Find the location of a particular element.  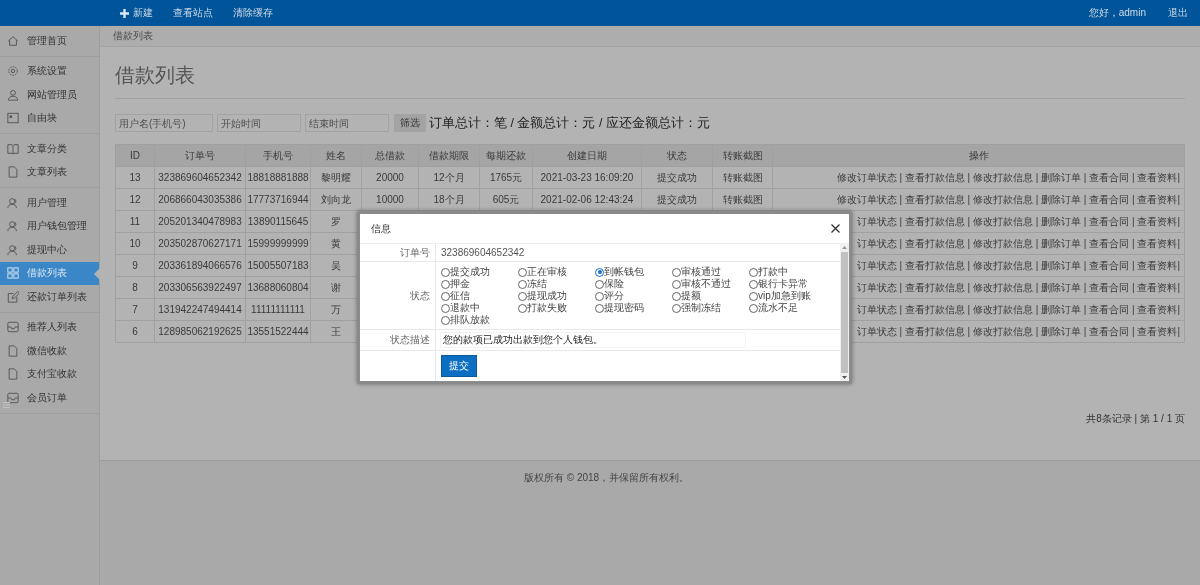

submit-button: 提交 is located at coordinates (459, 366).